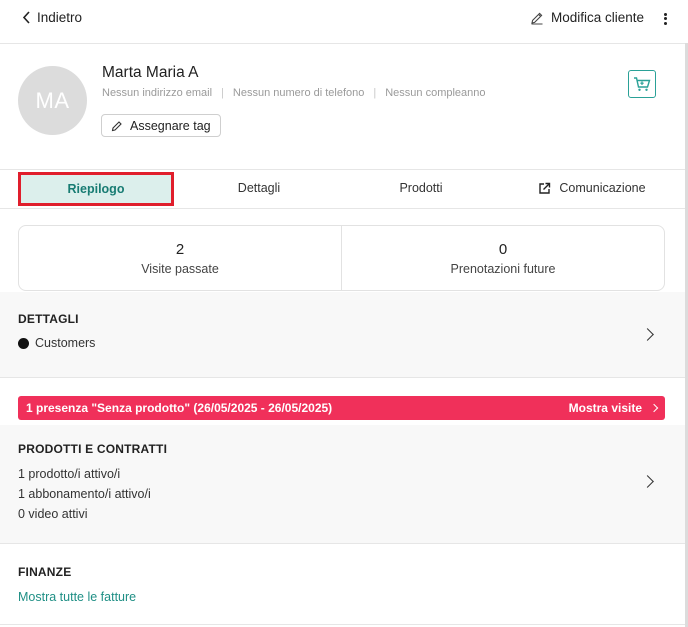  I want to click on shopping-cart-icon, so click(642, 84).